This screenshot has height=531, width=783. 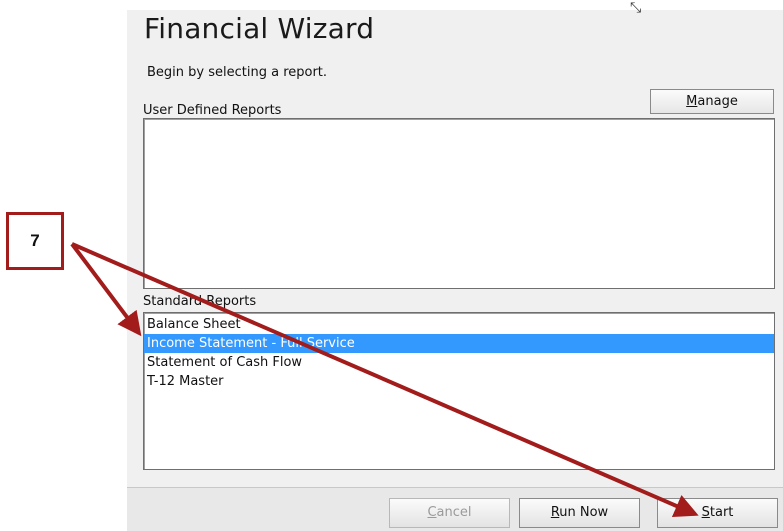 What do you see at coordinates (237, 72) in the screenshot?
I see `instruction-text: Begin by selecting a report.` at bounding box center [237, 72].